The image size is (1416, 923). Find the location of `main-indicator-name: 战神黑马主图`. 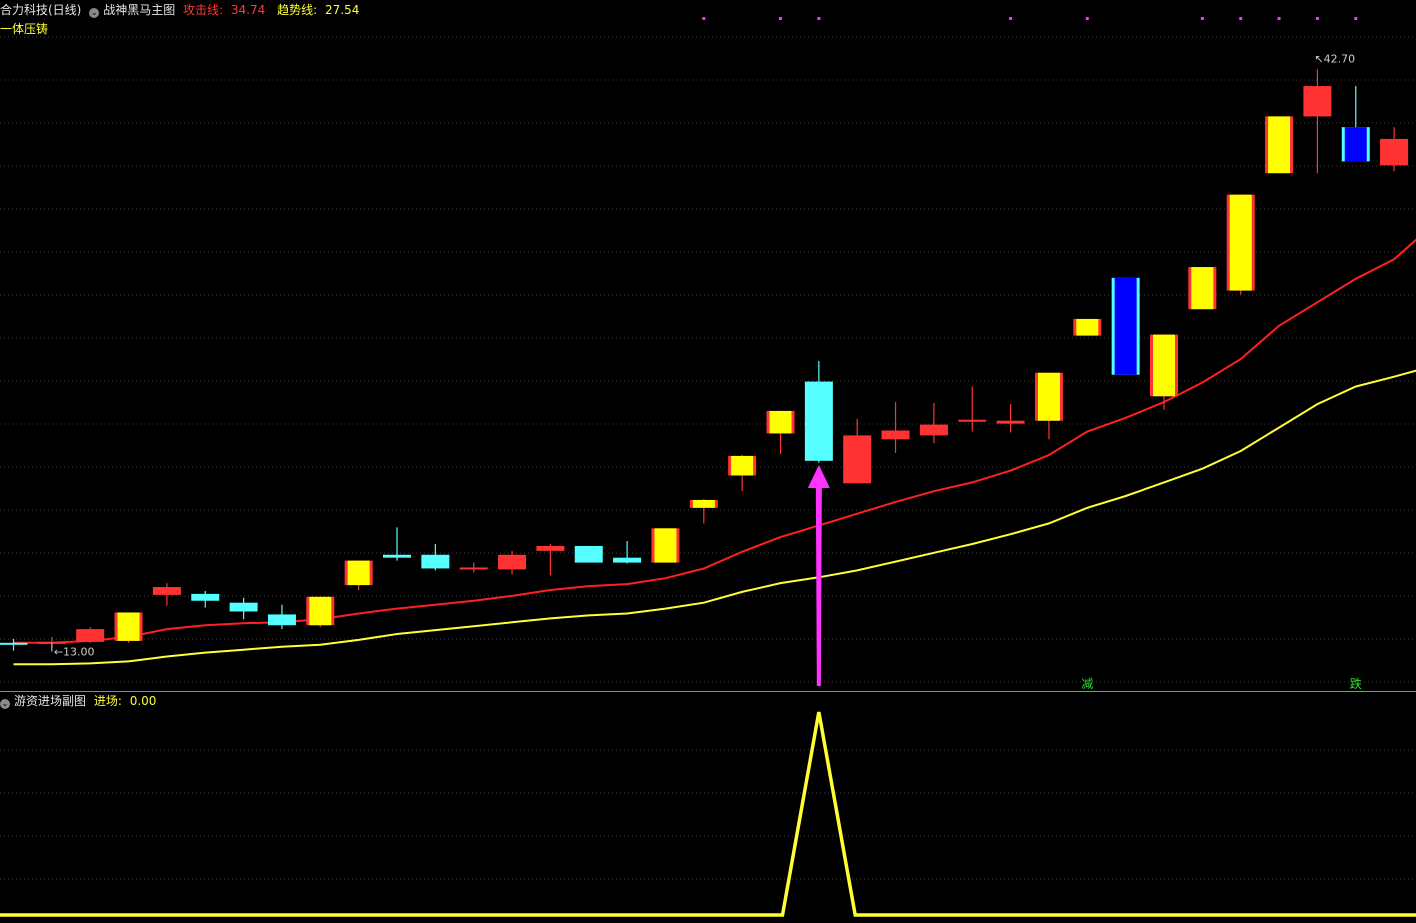

main-indicator-name: 战神黑马主图 is located at coordinates (139, 10).